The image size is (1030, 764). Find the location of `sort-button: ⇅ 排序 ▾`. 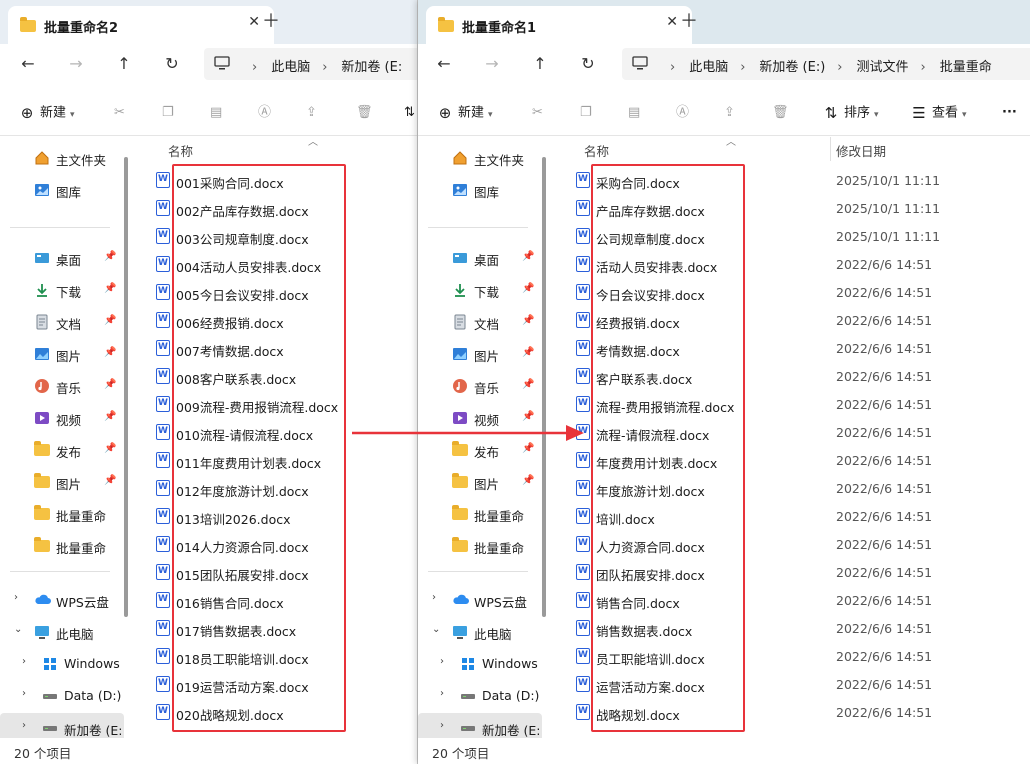

sort-button: ⇅ 排序 ▾ is located at coordinates (850, 114).